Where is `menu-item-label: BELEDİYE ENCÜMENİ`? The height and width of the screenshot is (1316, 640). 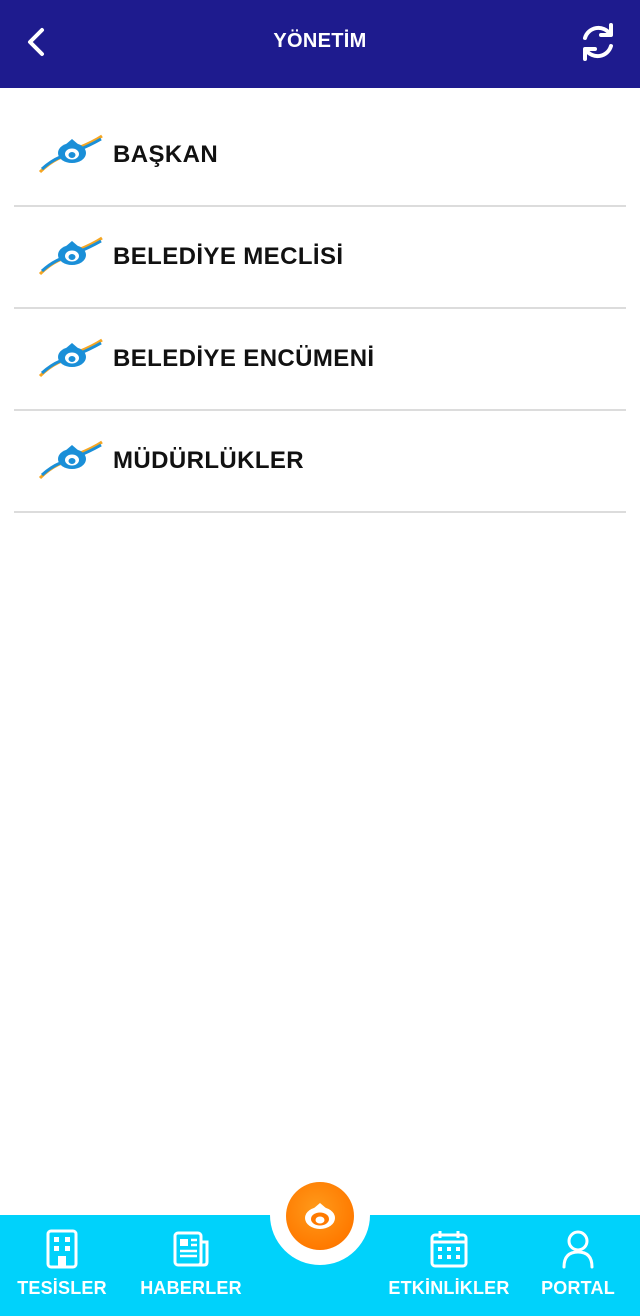 menu-item-label: BELEDİYE ENCÜMENİ is located at coordinates (244, 358).